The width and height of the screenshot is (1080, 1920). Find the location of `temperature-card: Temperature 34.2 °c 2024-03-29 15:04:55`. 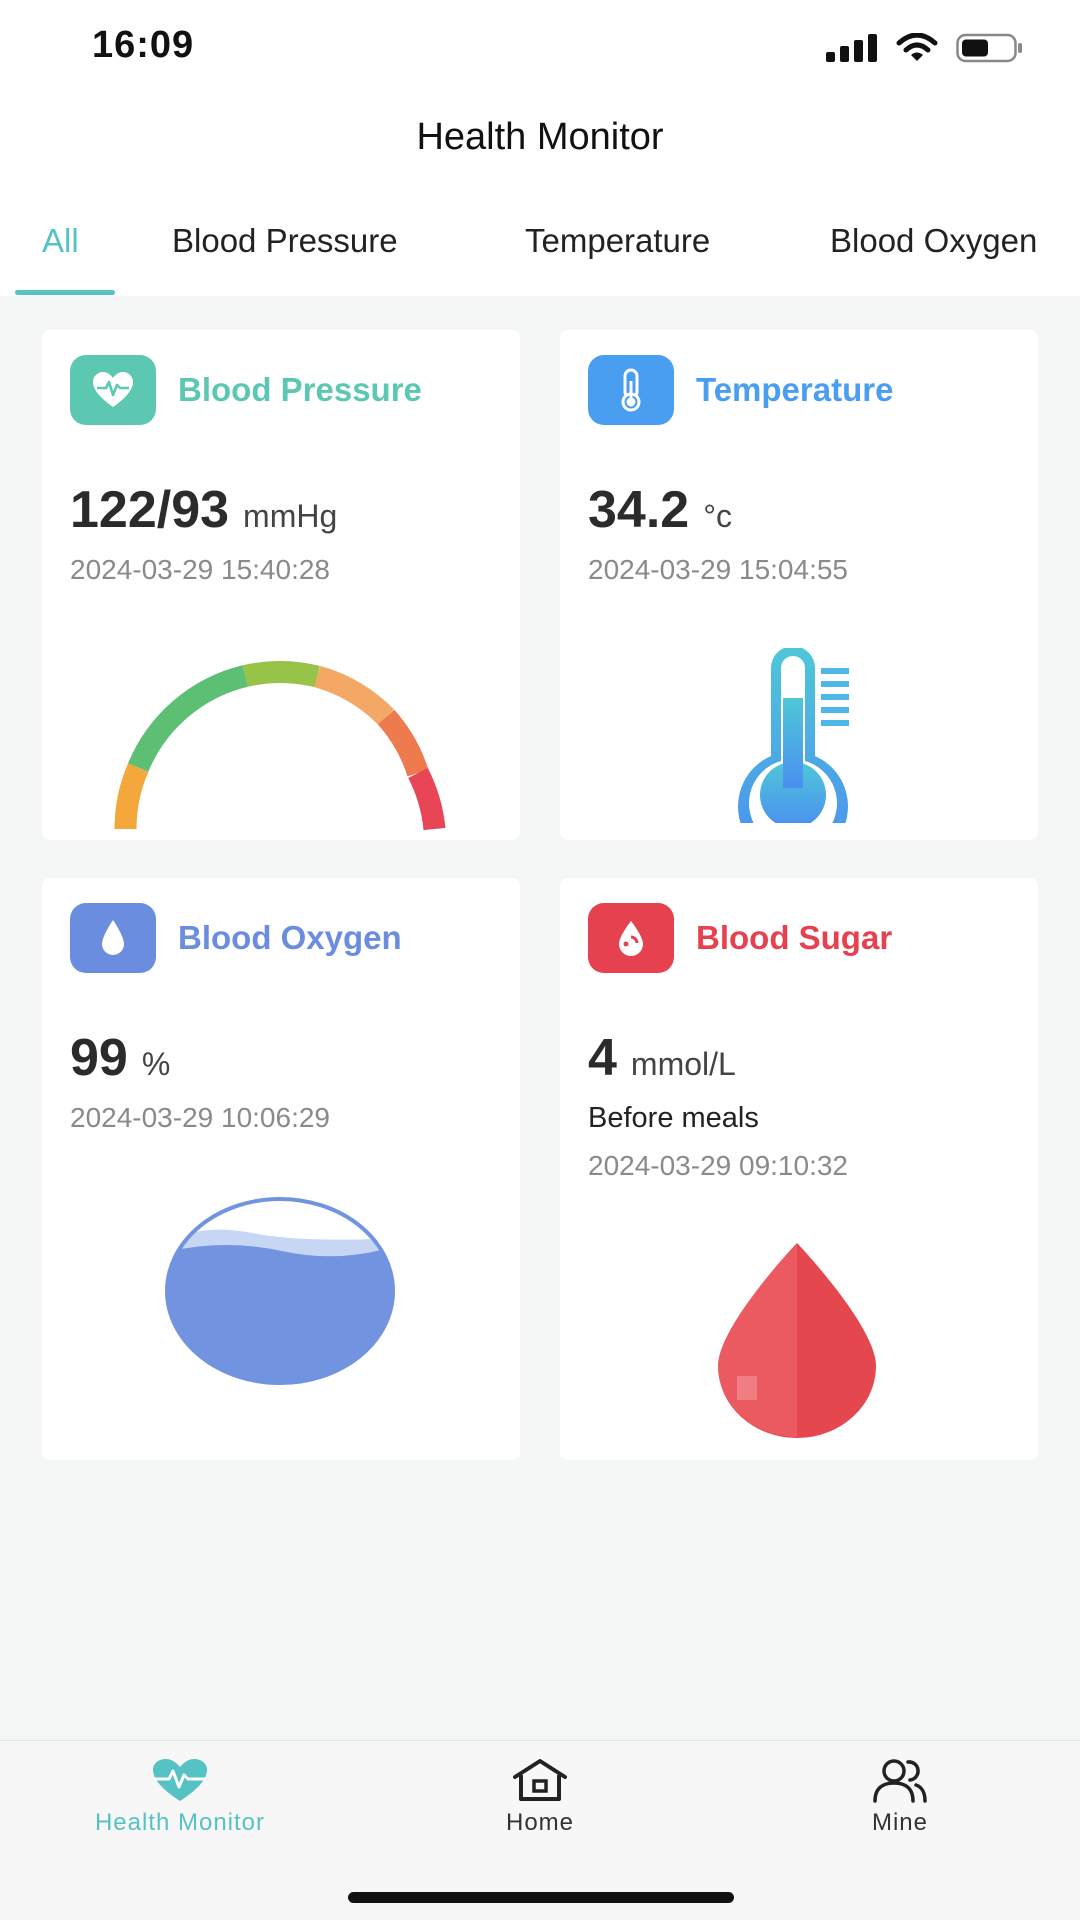

temperature-card: Temperature 34.2 °c 2024-03-29 15:04:55 is located at coordinates (799, 585).